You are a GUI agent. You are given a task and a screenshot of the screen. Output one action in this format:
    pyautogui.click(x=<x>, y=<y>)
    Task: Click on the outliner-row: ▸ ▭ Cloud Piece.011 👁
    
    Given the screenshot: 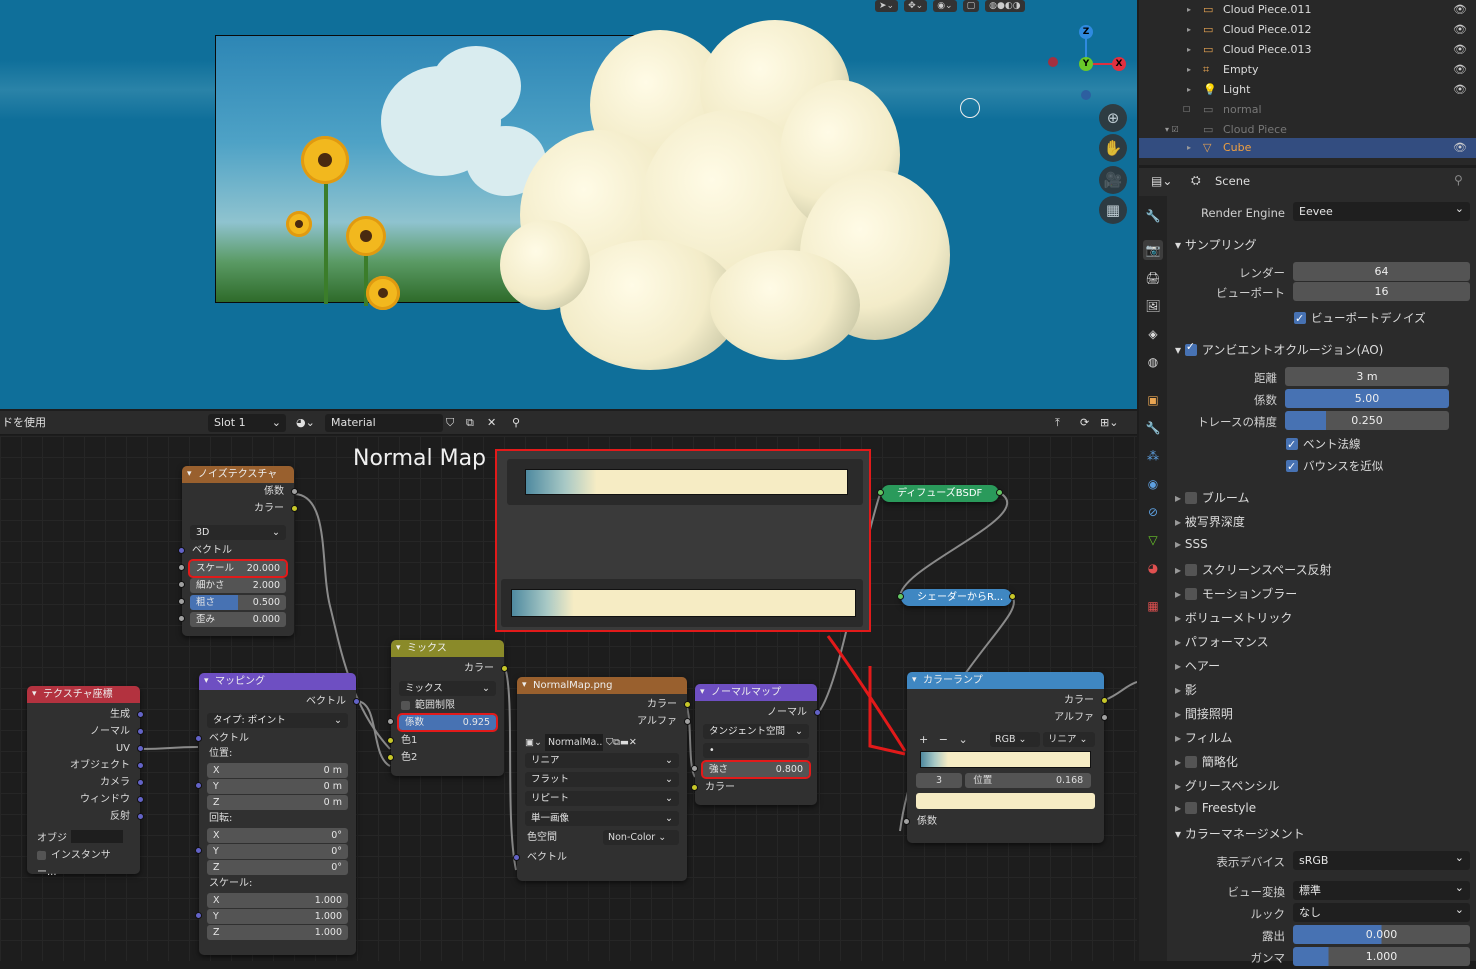 What is the action you would take?
    pyautogui.click(x=1307, y=10)
    